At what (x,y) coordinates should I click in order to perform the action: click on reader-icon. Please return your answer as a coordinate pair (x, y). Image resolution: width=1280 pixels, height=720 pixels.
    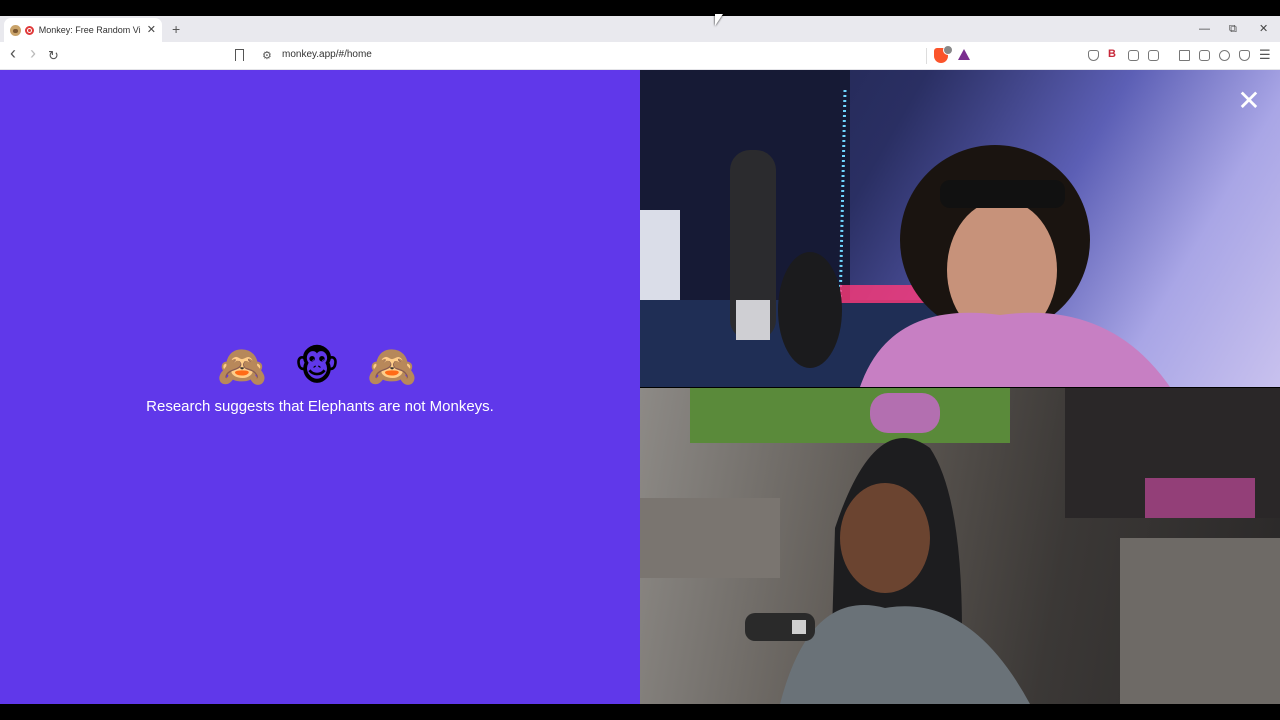
    Looking at the image, I should click on (1153, 55).